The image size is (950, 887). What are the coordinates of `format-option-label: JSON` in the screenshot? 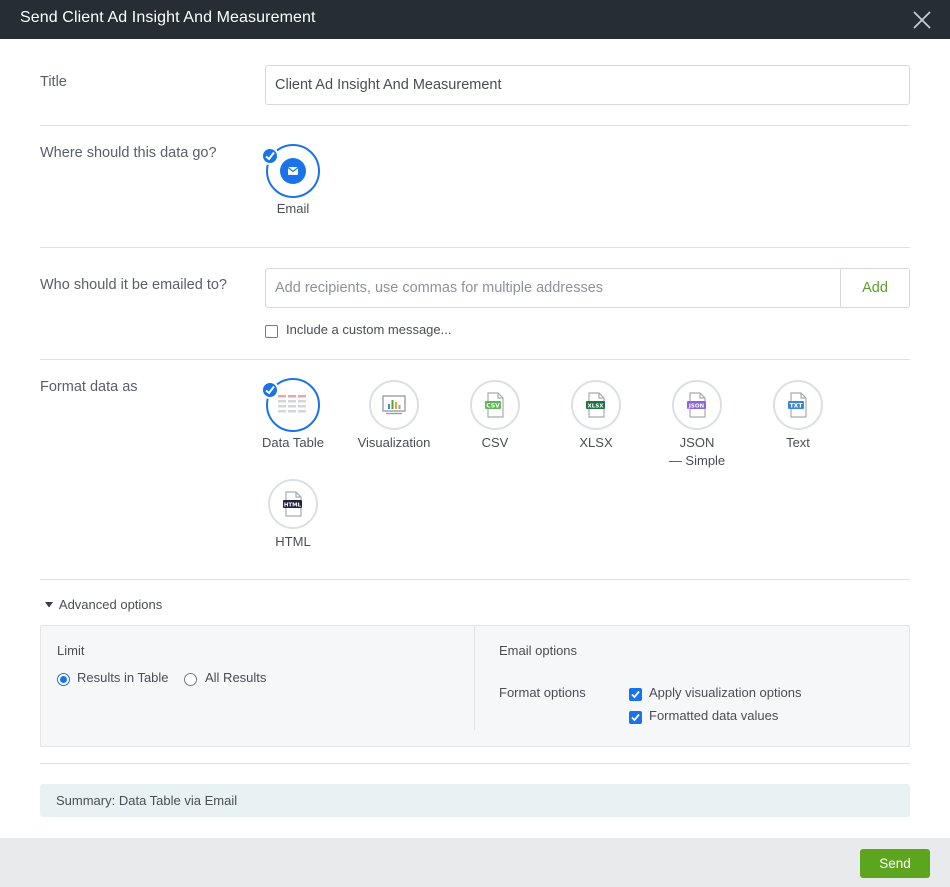 It's located at (697, 442).